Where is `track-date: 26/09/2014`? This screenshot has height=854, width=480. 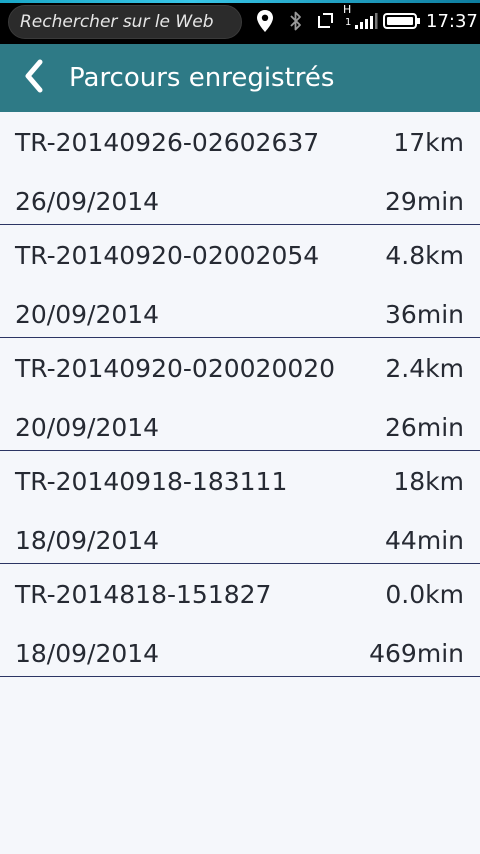 track-date: 26/09/2014 is located at coordinates (87, 201).